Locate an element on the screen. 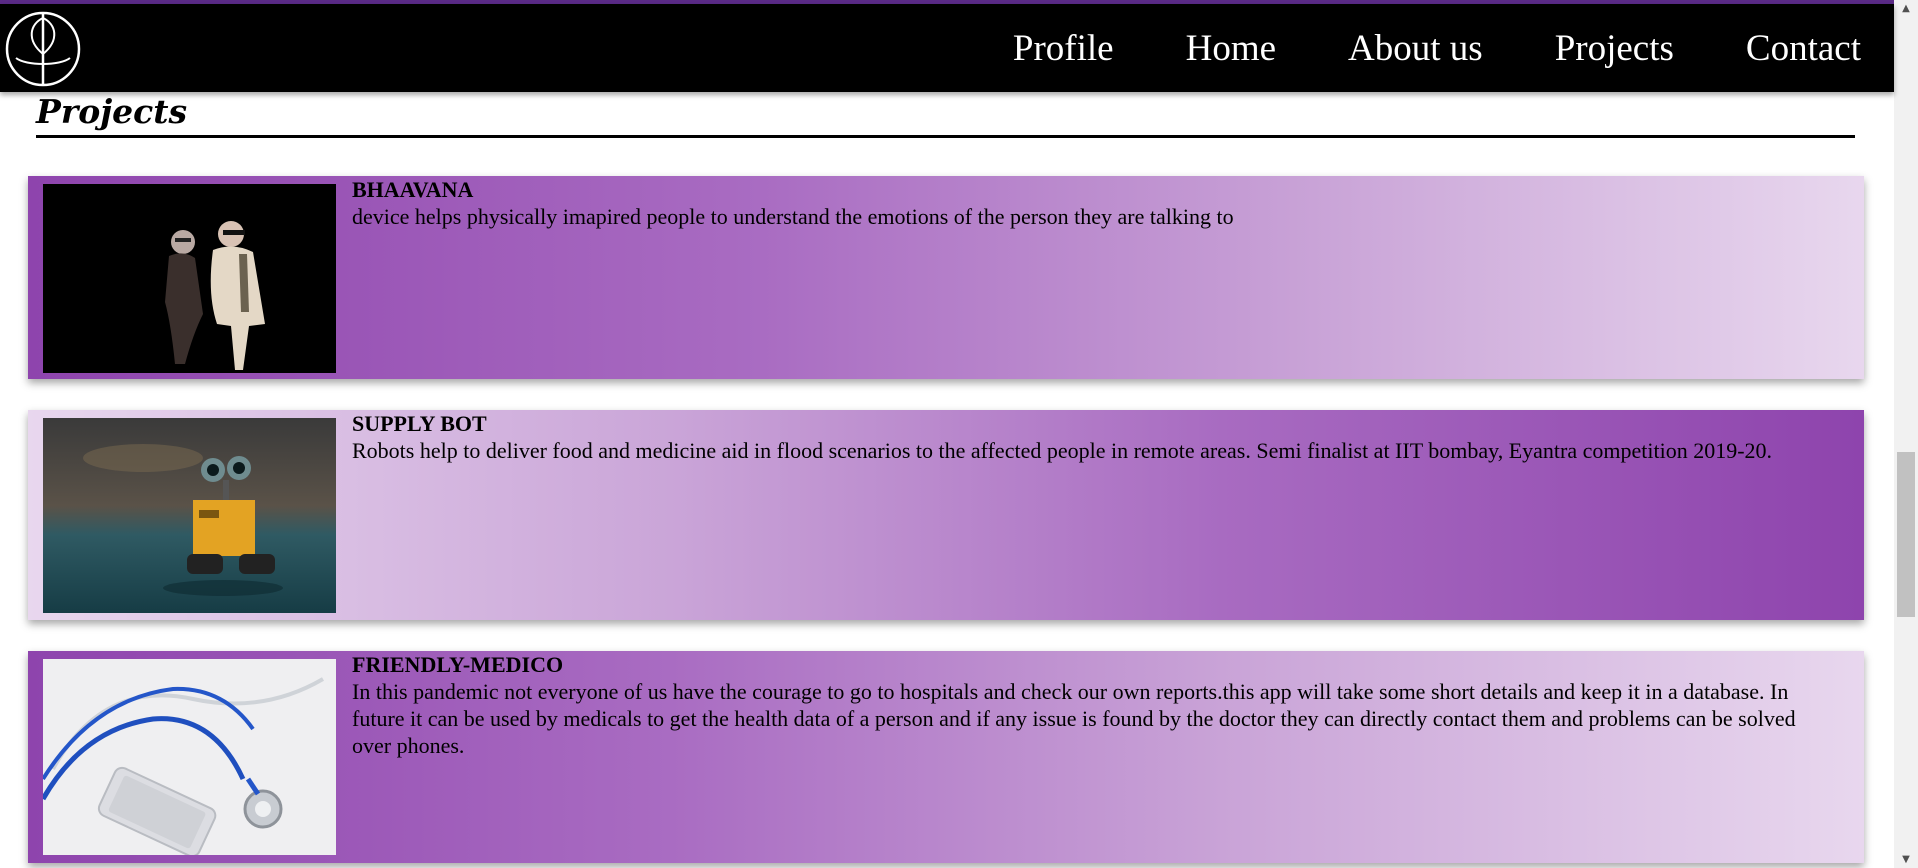  triangle-down-icon: ▼ is located at coordinates (1906, 859).